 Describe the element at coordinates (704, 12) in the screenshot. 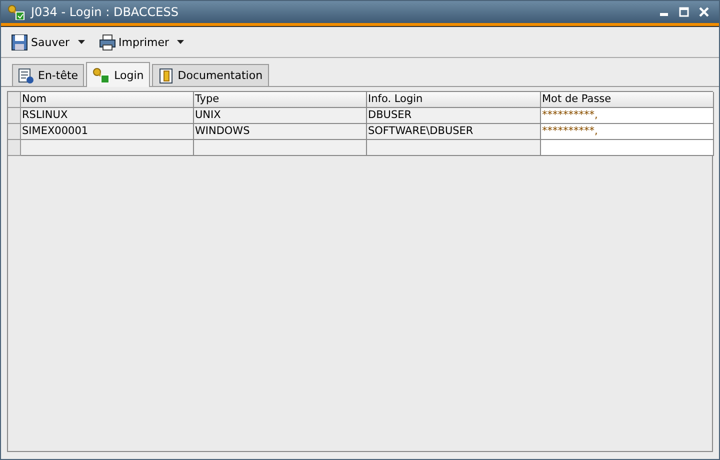

I see `close-icon` at that location.